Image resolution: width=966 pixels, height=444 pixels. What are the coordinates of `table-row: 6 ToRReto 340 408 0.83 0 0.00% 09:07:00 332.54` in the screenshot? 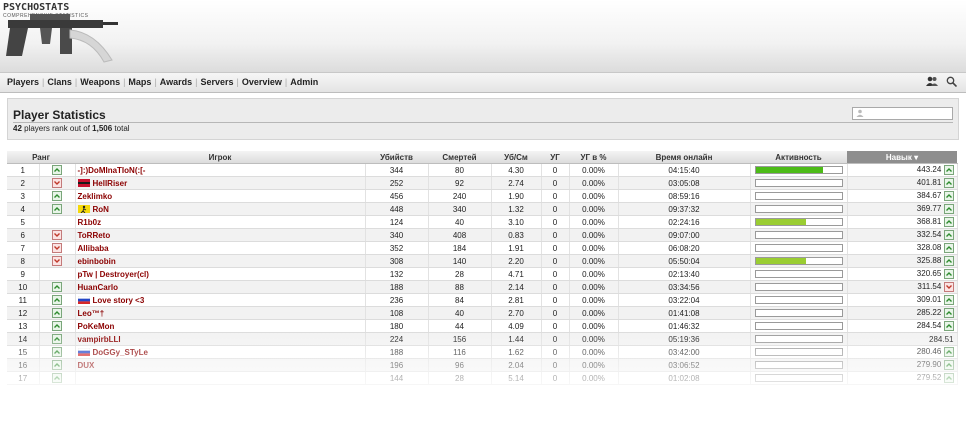 It's located at (482, 235).